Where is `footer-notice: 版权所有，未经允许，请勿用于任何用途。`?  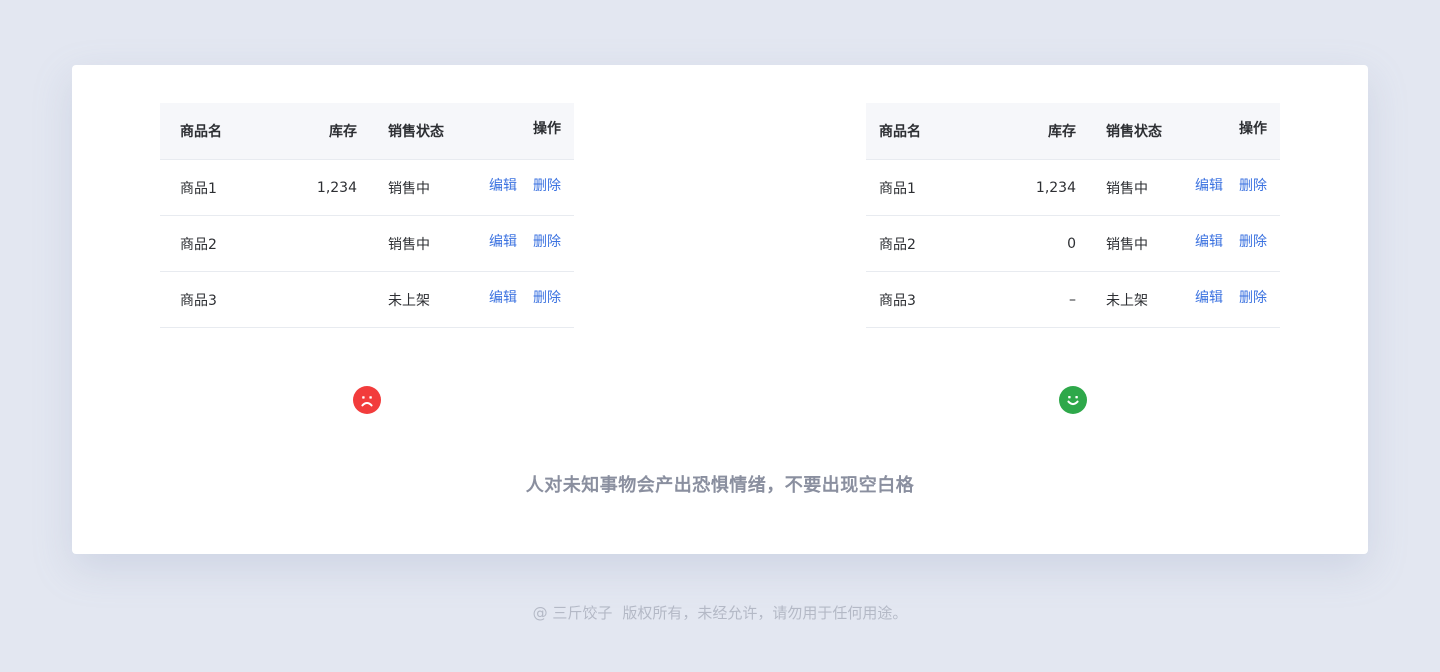 footer-notice: 版权所有，未经允许，请勿用于任何用途。 is located at coordinates (765, 613).